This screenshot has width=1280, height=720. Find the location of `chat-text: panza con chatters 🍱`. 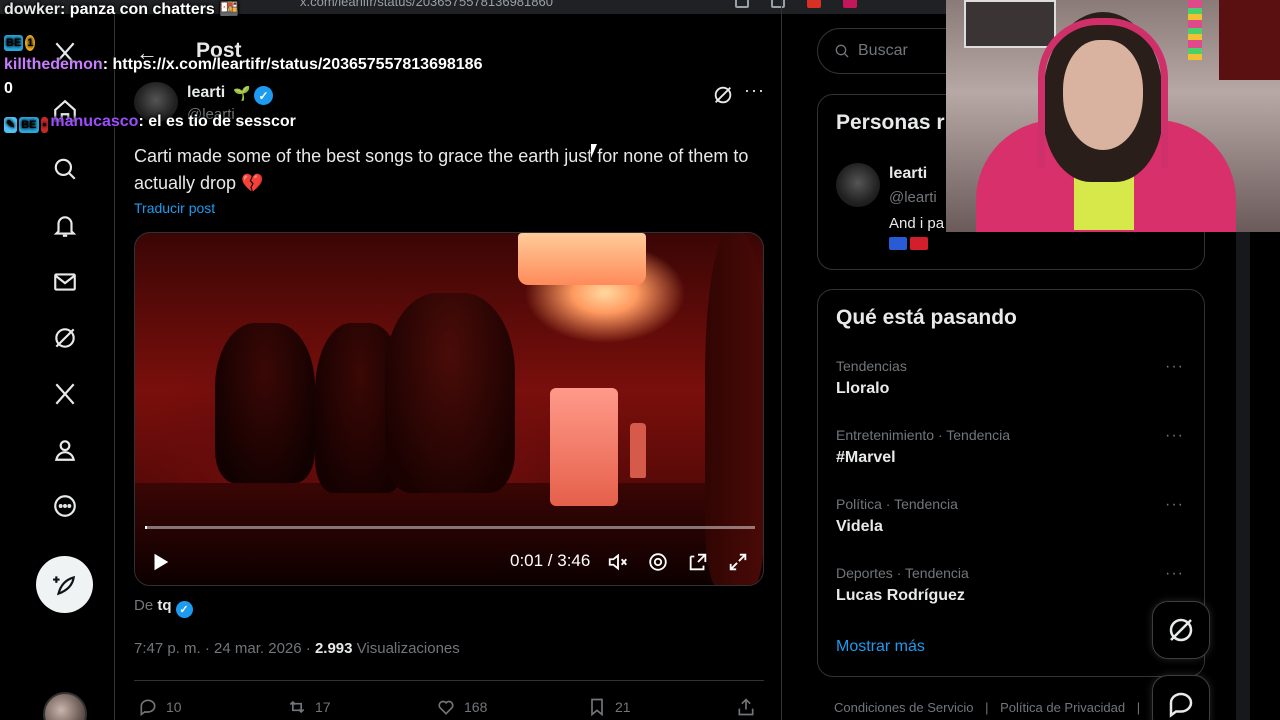

chat-text: panza con chatters 🍱 is located at coordinates (154, 9).